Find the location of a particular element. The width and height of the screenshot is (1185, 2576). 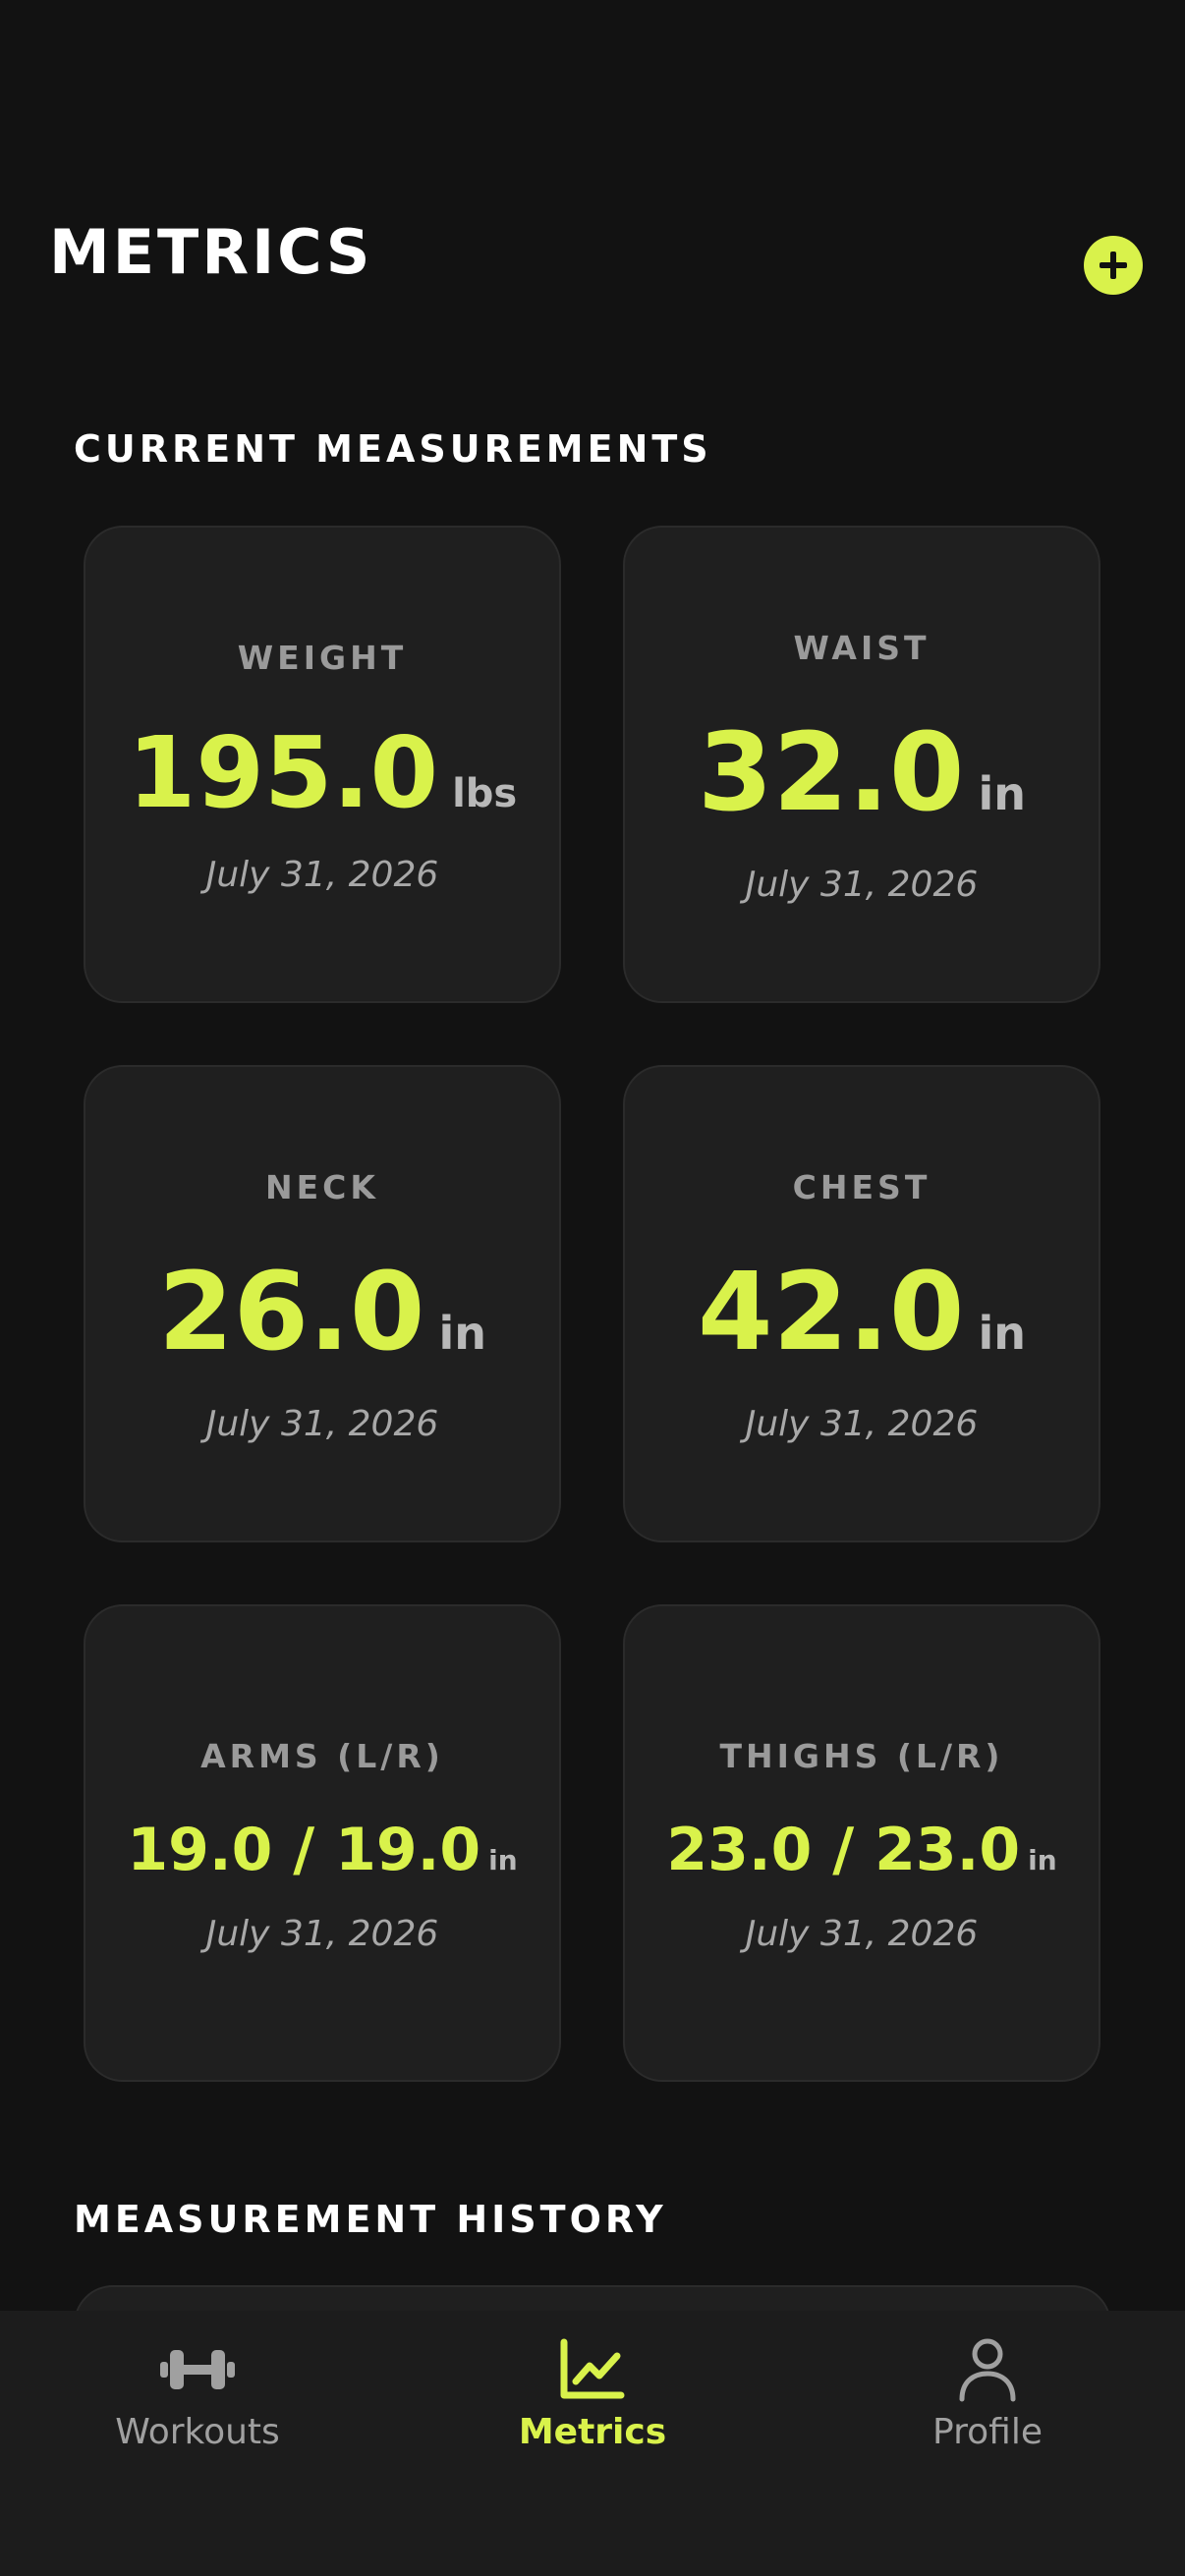

tab-workouts: Workouts is located at coordinates (198, 2399).